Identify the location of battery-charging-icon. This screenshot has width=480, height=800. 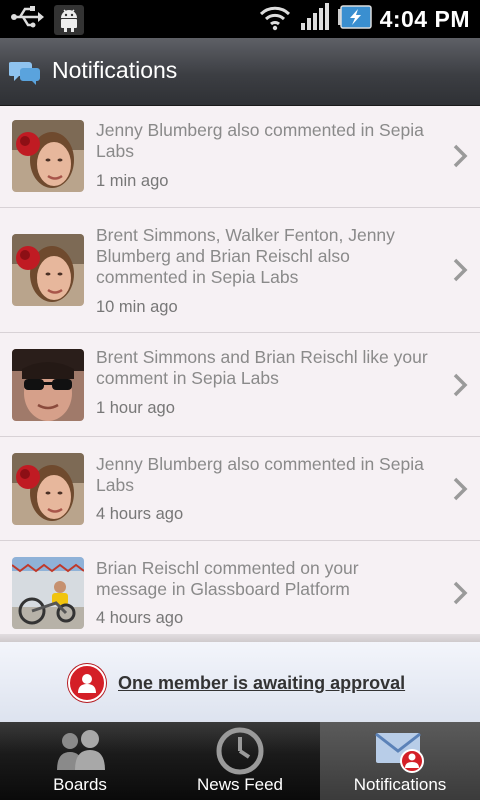
(354, 19).